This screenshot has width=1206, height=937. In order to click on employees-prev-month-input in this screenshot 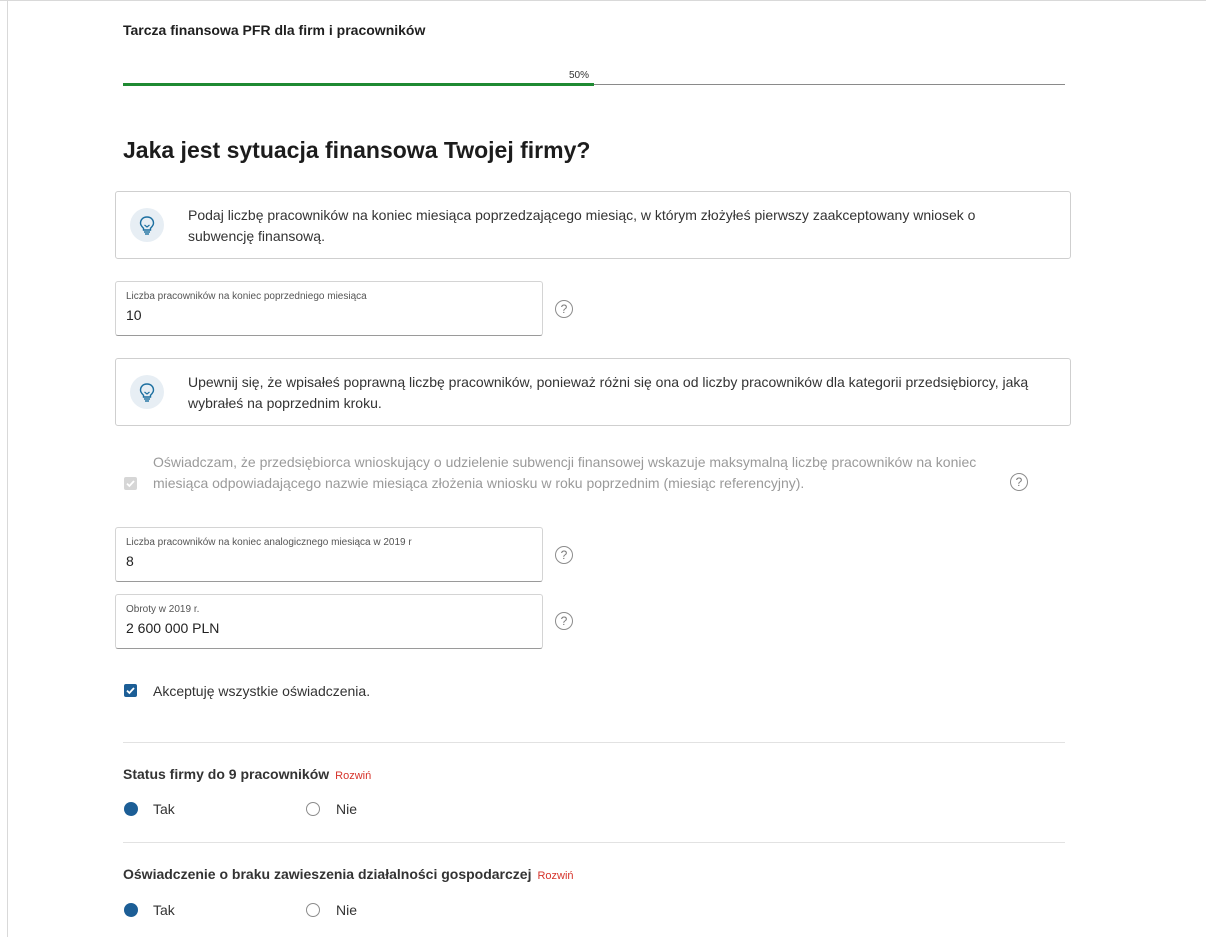, I will do `click(326, 315)`.